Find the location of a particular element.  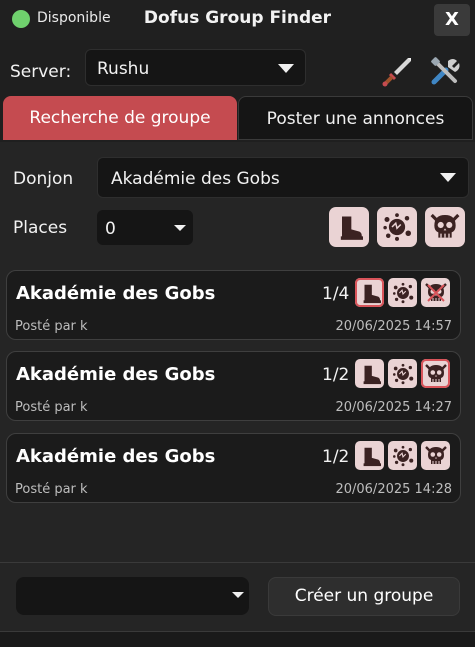

listing-date: 20/06/2025 14:57 is located at coordinates (393, 326).